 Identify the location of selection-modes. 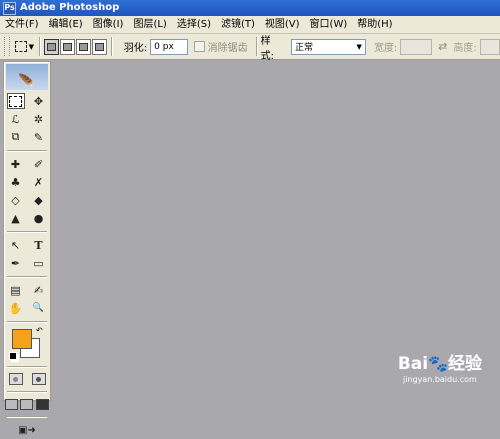
(75, 46).